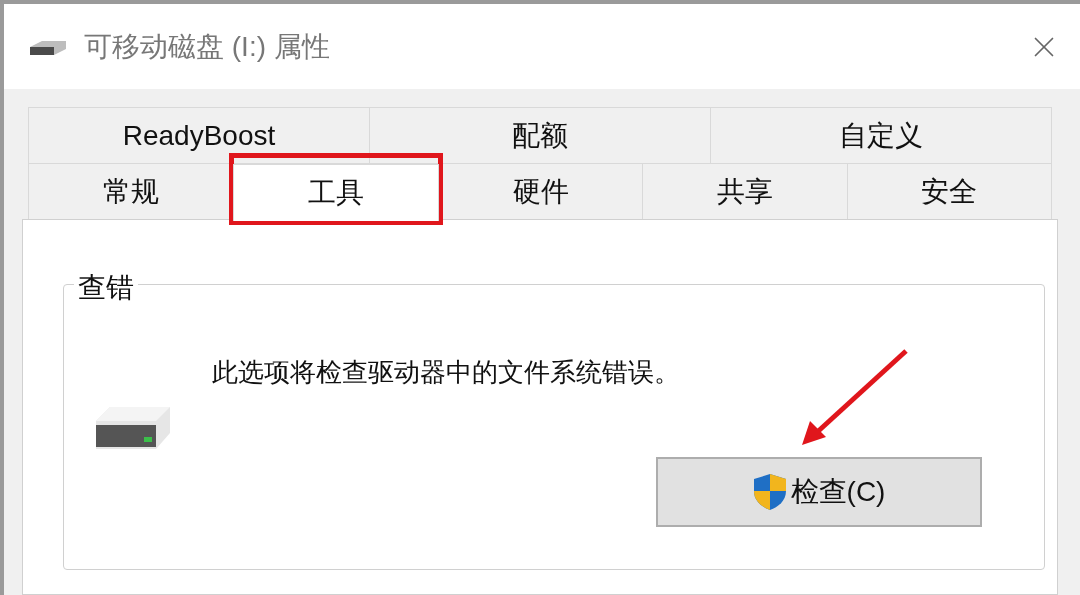 This screenshot has height=595, width=1080. What do you see at coordinates (336, 192) in the screenshot?
I see `tab: 工具` at bounding box center [336, 192].